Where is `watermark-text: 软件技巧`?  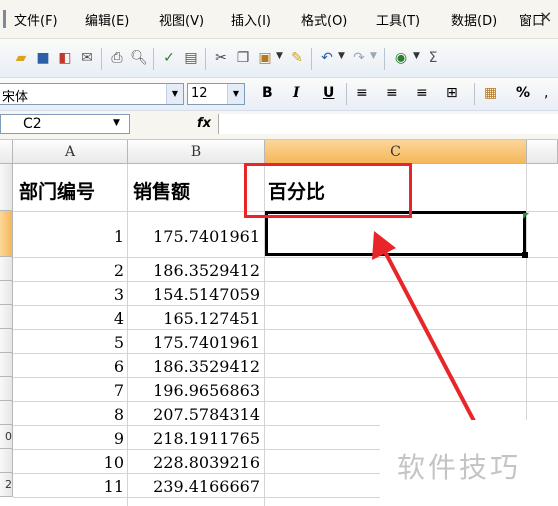 watermark-text: 软件技巧 is located at coordinates (459, 467).